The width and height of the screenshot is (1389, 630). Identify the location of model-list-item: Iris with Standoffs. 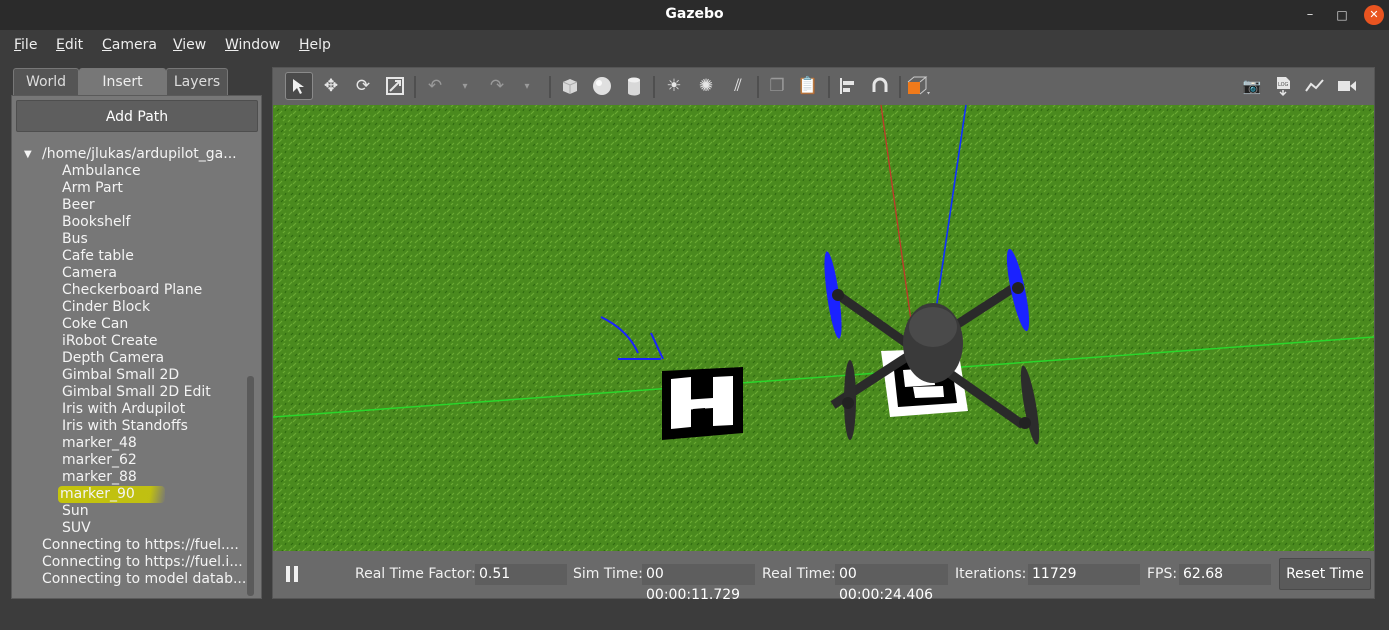
(154, 426).